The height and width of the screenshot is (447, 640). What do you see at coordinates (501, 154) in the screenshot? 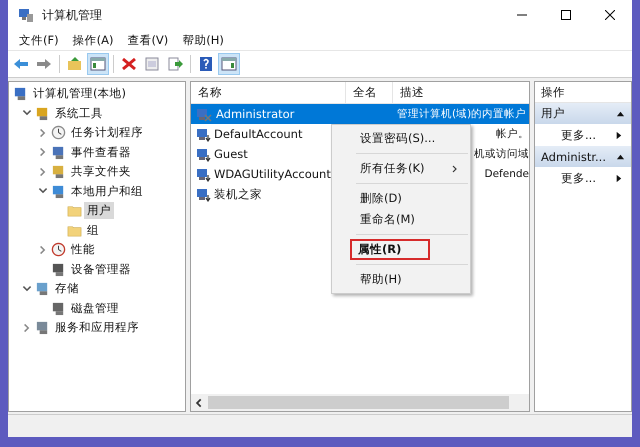
I see `table-cell-text: 机或访问域` at bounding box center [501, 154].